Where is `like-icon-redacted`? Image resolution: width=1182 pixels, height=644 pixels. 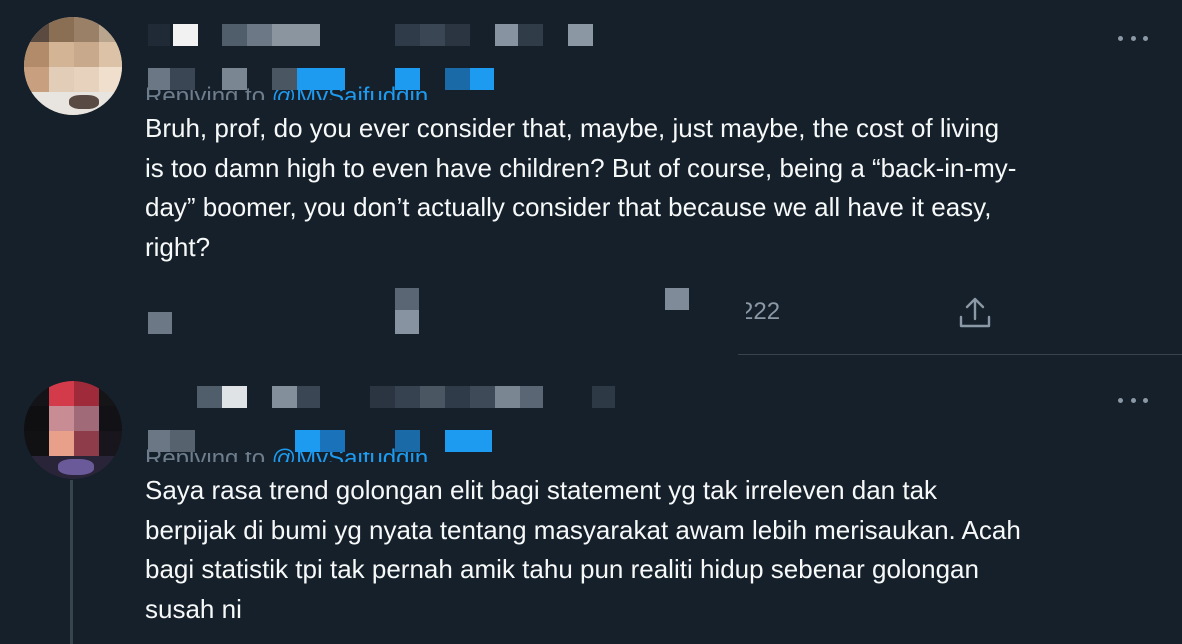 like-icon-redacted is located at coordinates (677, 299).